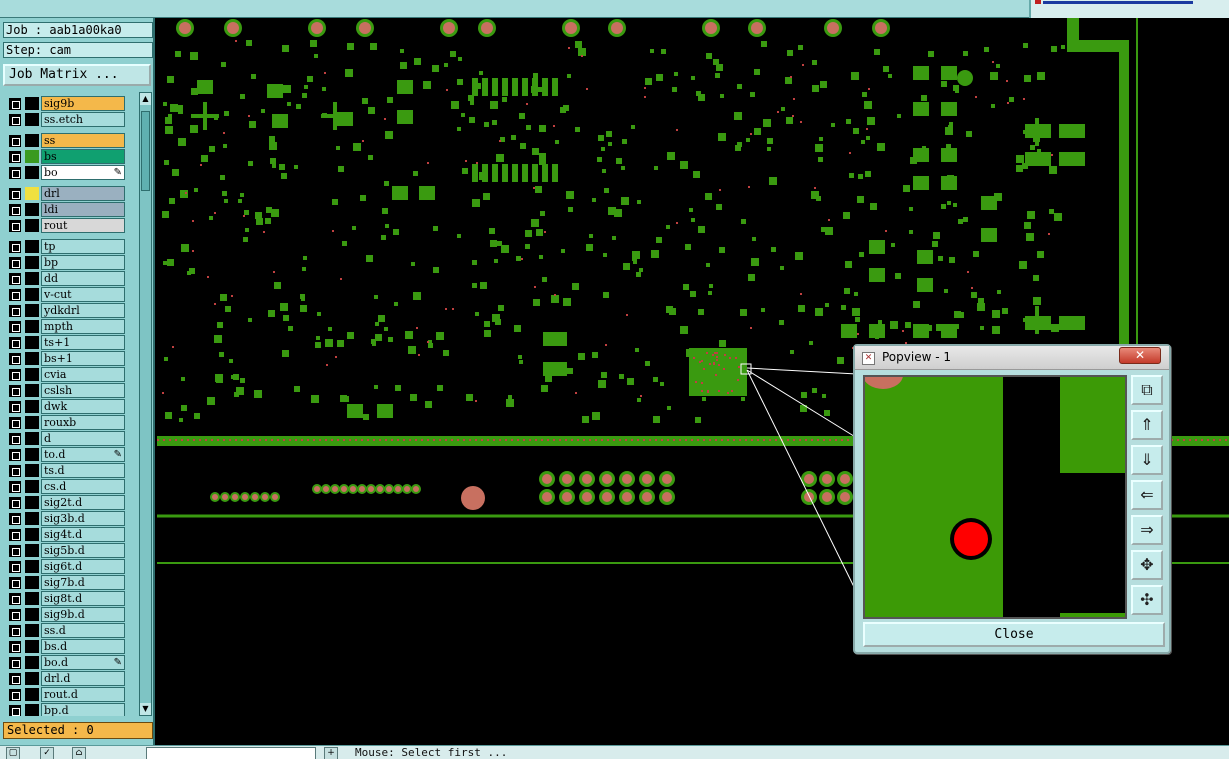 Image resolution: width=1229 pixels, height=759 pixels. What do you see at coordinates (69, 598) in the screenshot?
I see `layer-row: sig8t.d` at bounding box center [69, 598].